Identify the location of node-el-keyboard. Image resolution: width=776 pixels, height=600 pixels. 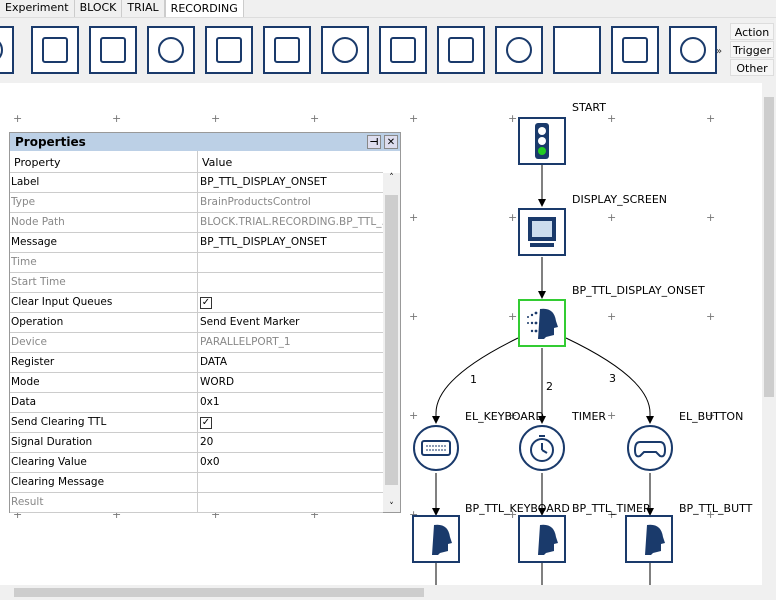
(436, 448).